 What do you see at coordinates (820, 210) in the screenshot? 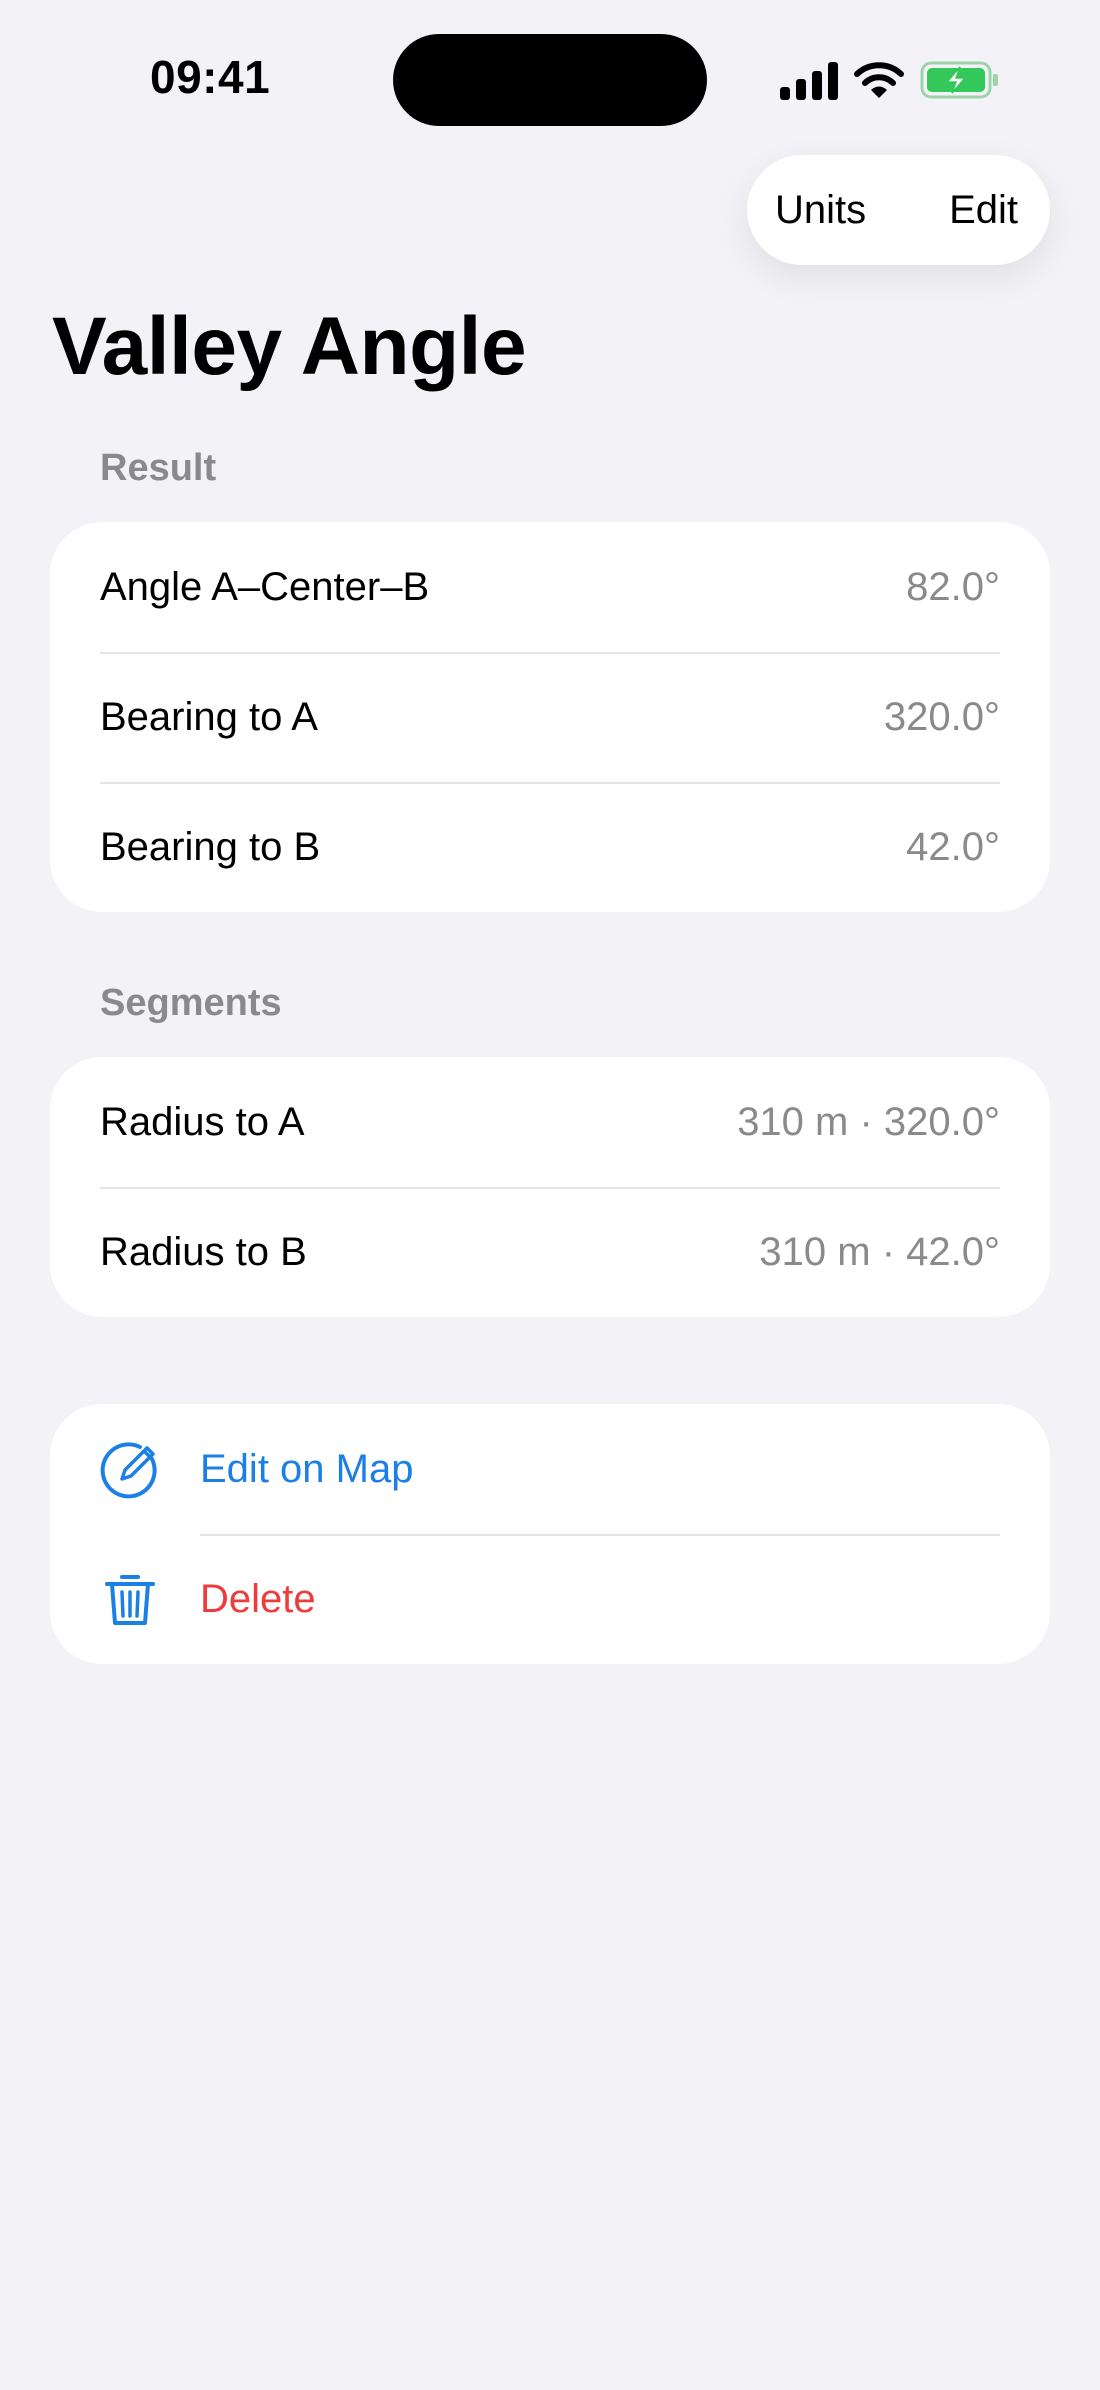
I see `units-button: Units` at bounding box center [820, 210].